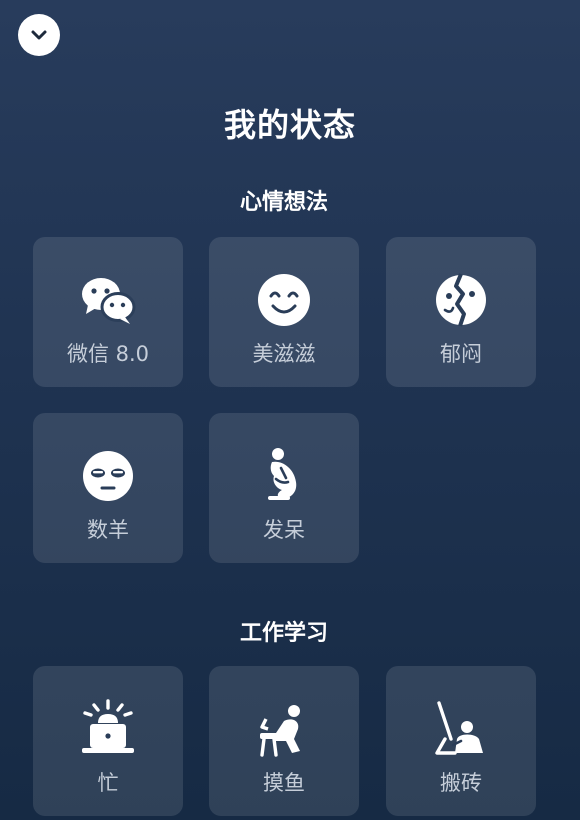 The width and height of the screenshot is (580, 820). What do you see at coordinates (283, 202) in the screenshot?
I see `section-title-mood: 心情想法` at bounding box center [283, 202].